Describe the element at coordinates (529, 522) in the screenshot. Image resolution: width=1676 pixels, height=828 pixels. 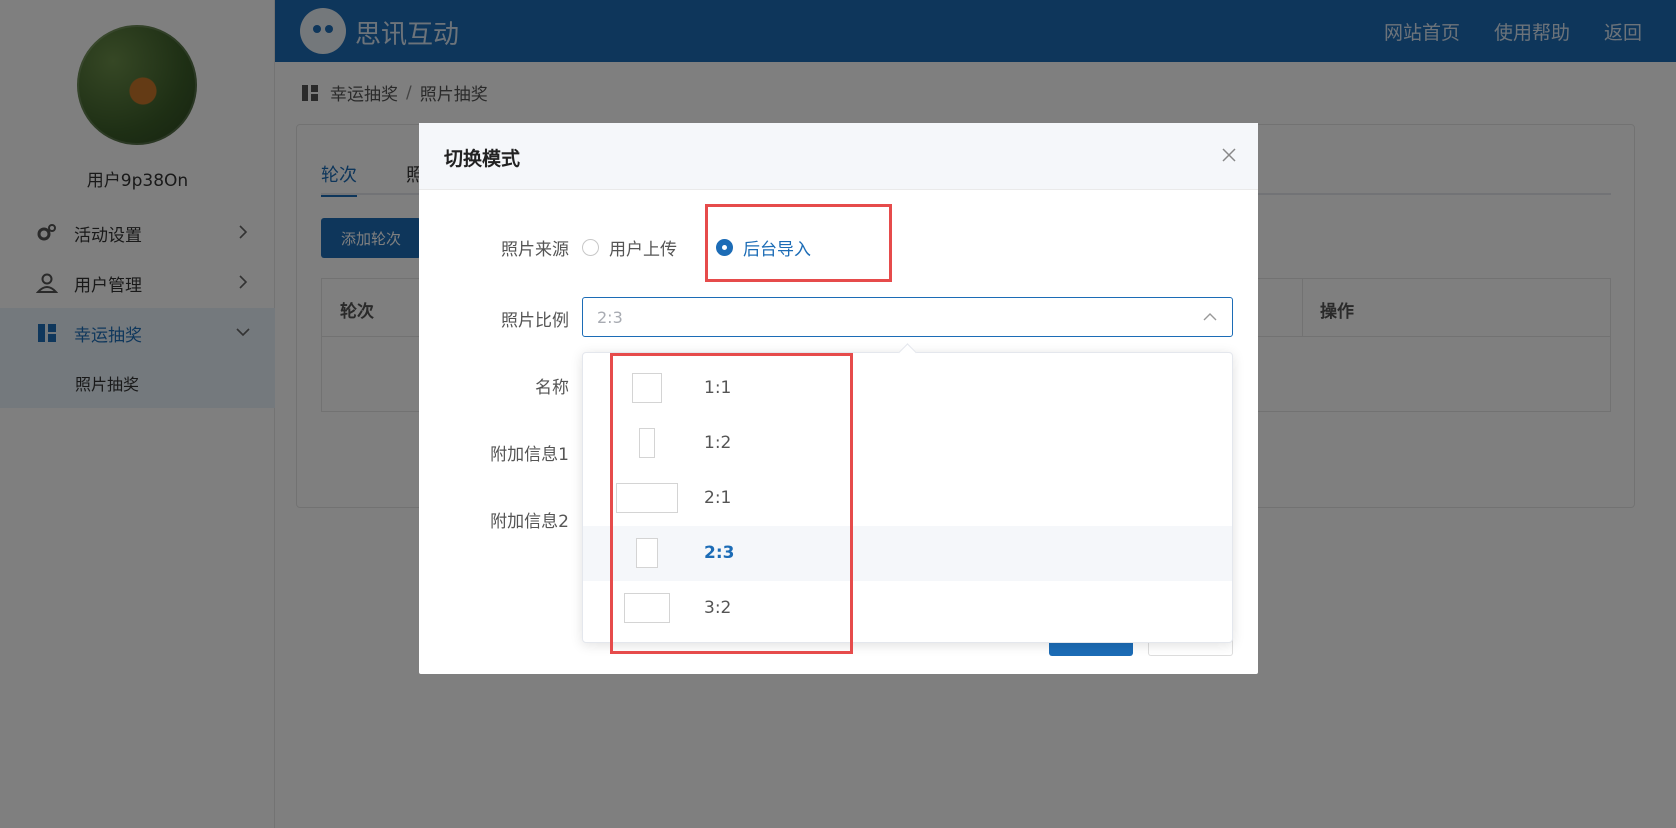
I see `extra-info-2-label: 附加信息2` at that location.